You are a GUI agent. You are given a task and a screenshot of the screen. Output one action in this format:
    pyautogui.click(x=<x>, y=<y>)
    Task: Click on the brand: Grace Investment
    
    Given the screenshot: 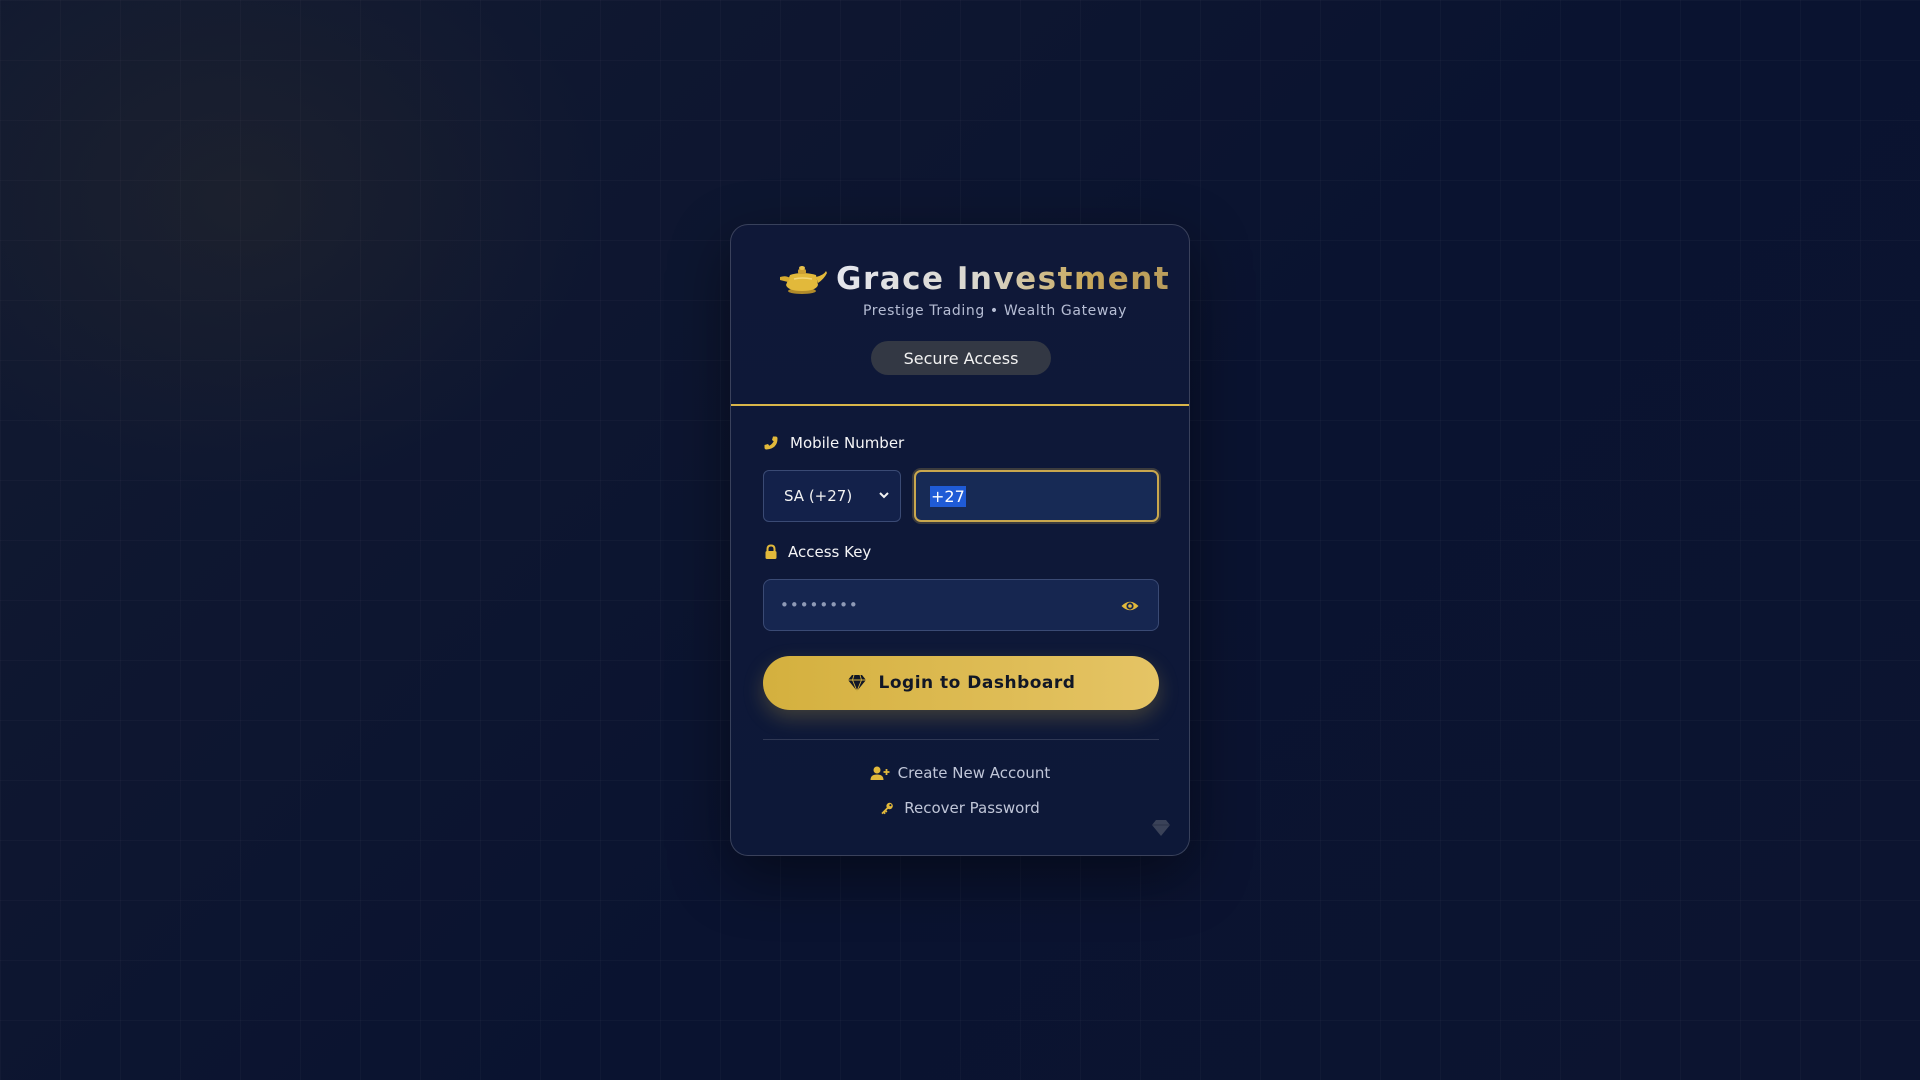 What is the action you would take?
    pyautogui.click(x=973, y=279)
    